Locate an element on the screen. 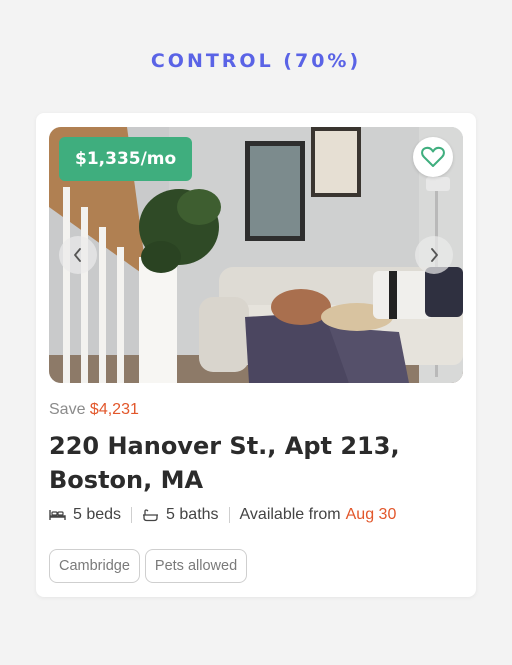  tag-pets-allowed: Pets allowed is located at coordinates (196, 566).